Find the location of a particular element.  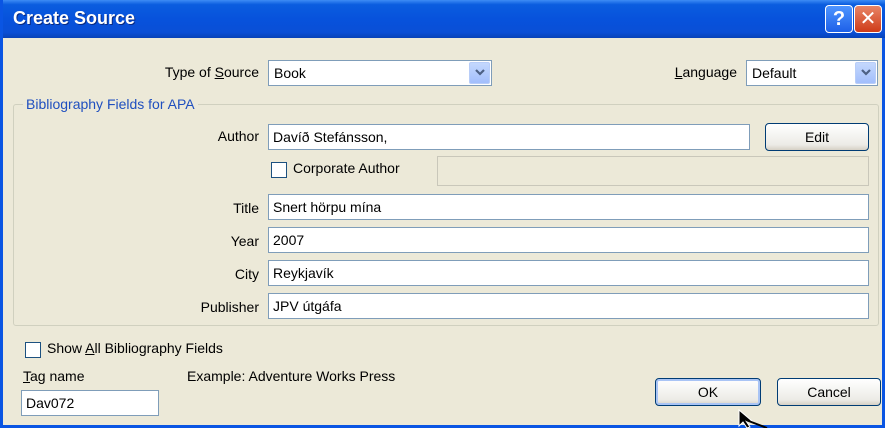

type-of-source-select: Book is located at coordinates (380, 73).